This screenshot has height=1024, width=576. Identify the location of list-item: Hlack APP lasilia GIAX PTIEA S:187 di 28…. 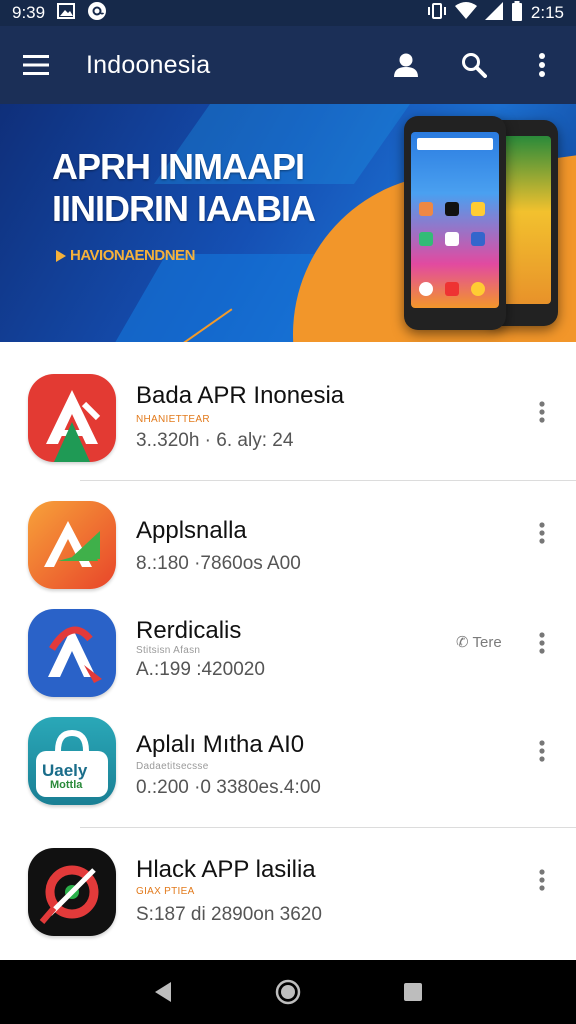
(288, 894).